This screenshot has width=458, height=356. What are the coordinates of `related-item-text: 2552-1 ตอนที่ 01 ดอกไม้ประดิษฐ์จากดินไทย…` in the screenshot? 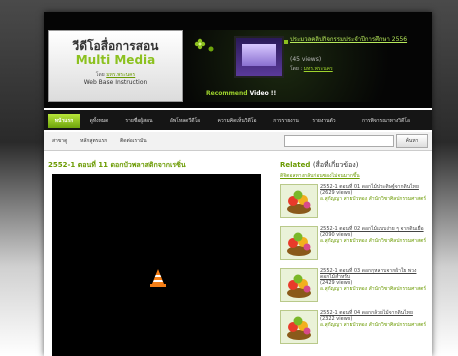 It's located at (374, 193).